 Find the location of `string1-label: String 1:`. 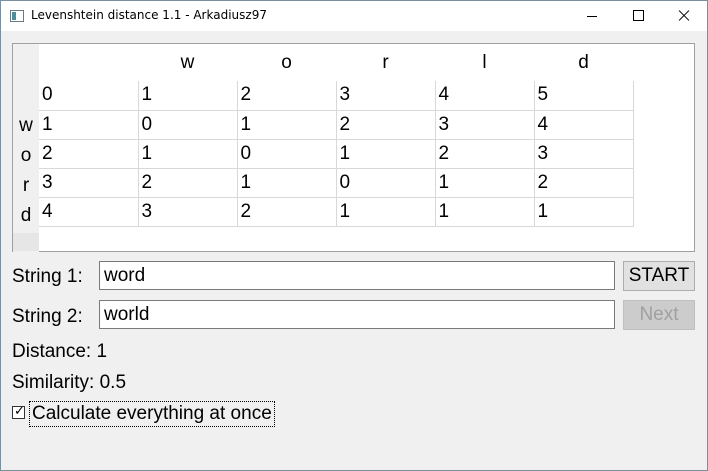

string1-label: String 1: is located at coordinates (47, 276).